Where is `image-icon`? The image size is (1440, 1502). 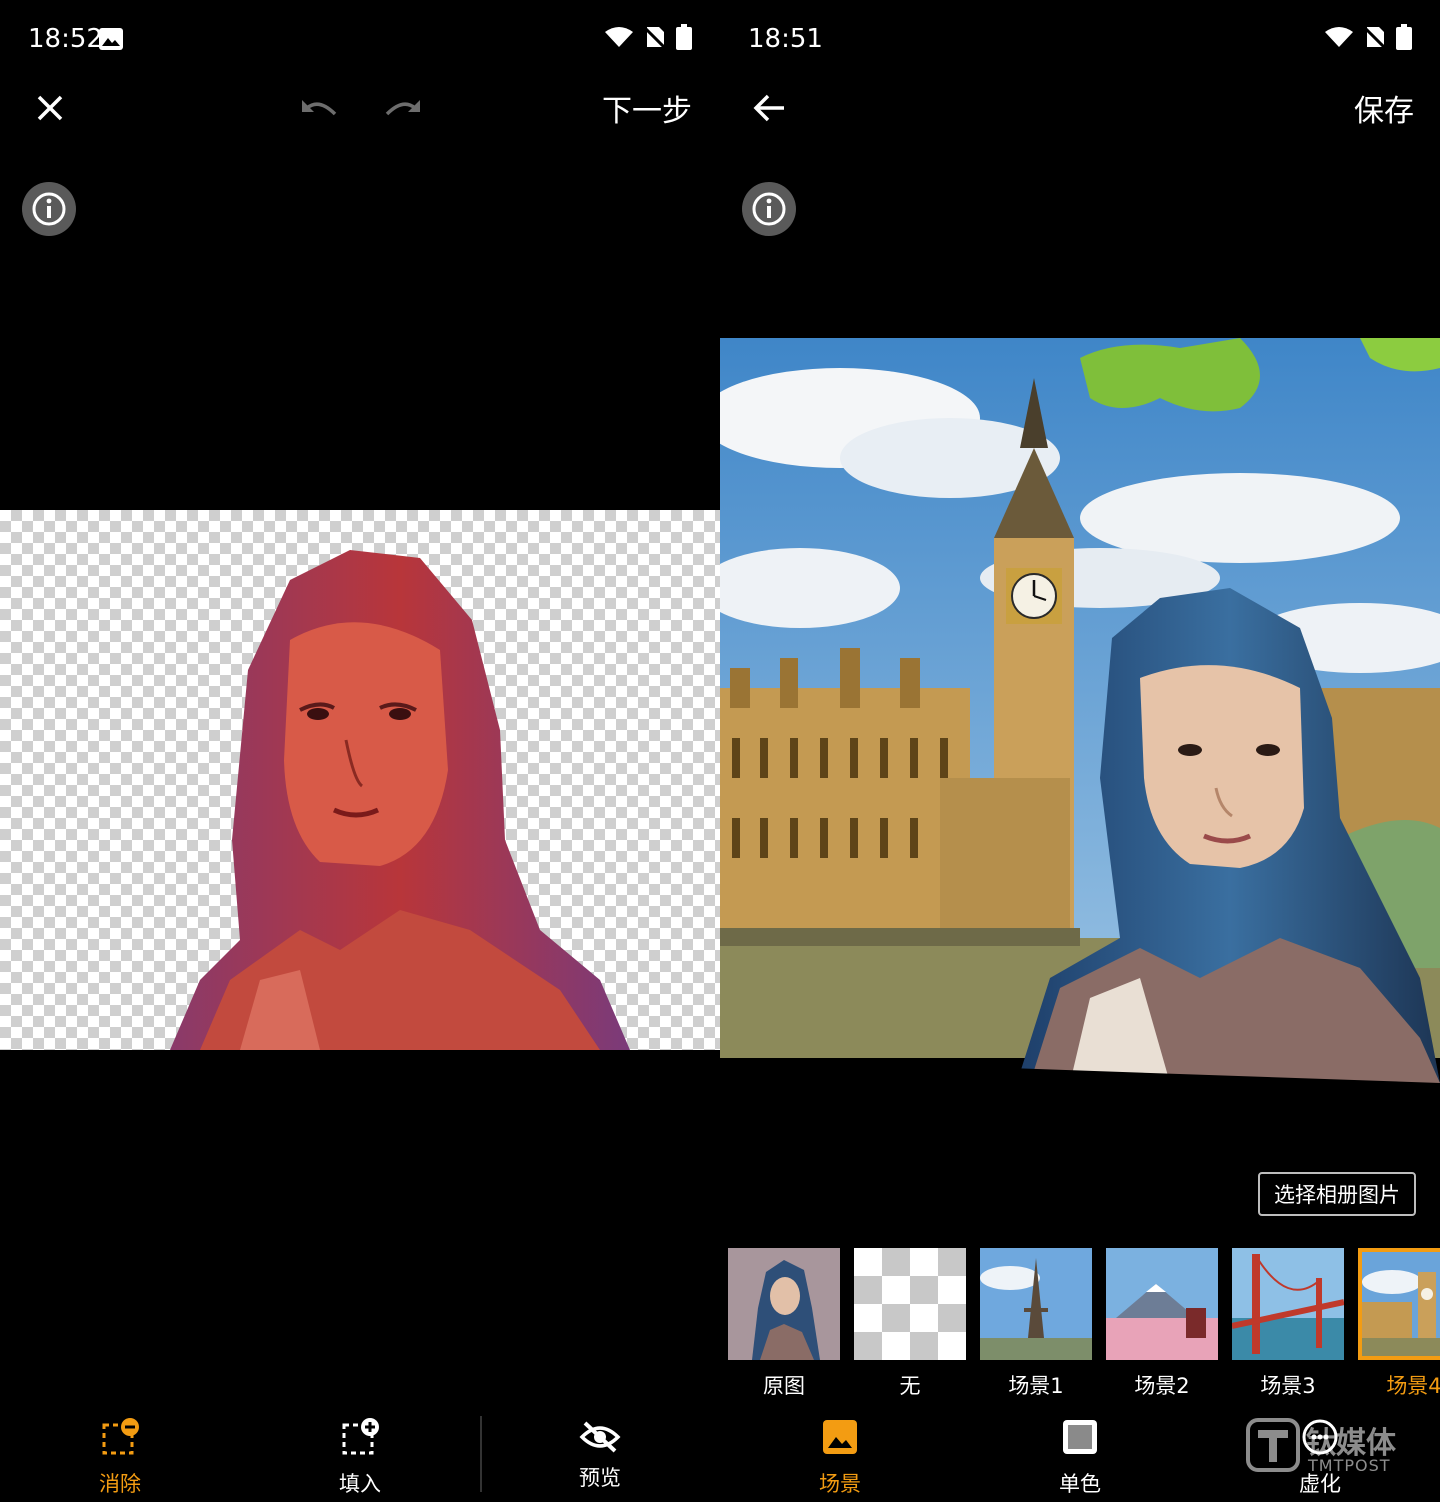
image-icon is located at coordinates (840, 1437).